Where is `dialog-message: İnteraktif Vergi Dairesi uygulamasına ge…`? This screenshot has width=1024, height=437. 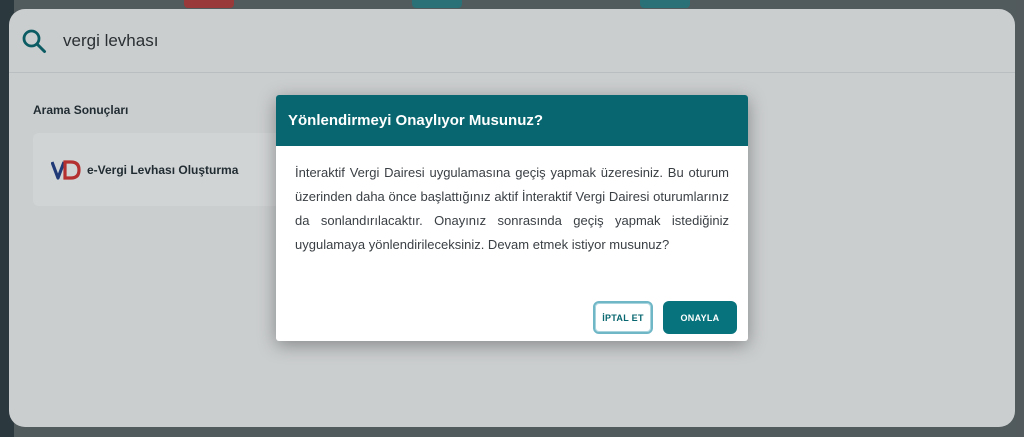
dialog-message: İnteraktif Vergi Dairesi uygulamasına ge… is located at coordinates (512, 208).